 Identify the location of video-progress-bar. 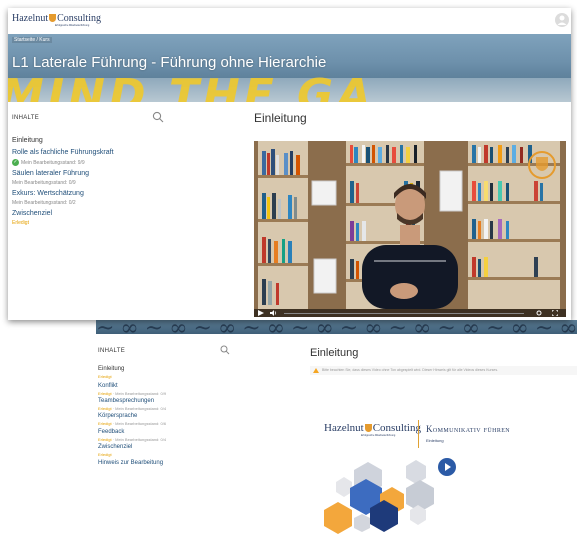
(404, 313).